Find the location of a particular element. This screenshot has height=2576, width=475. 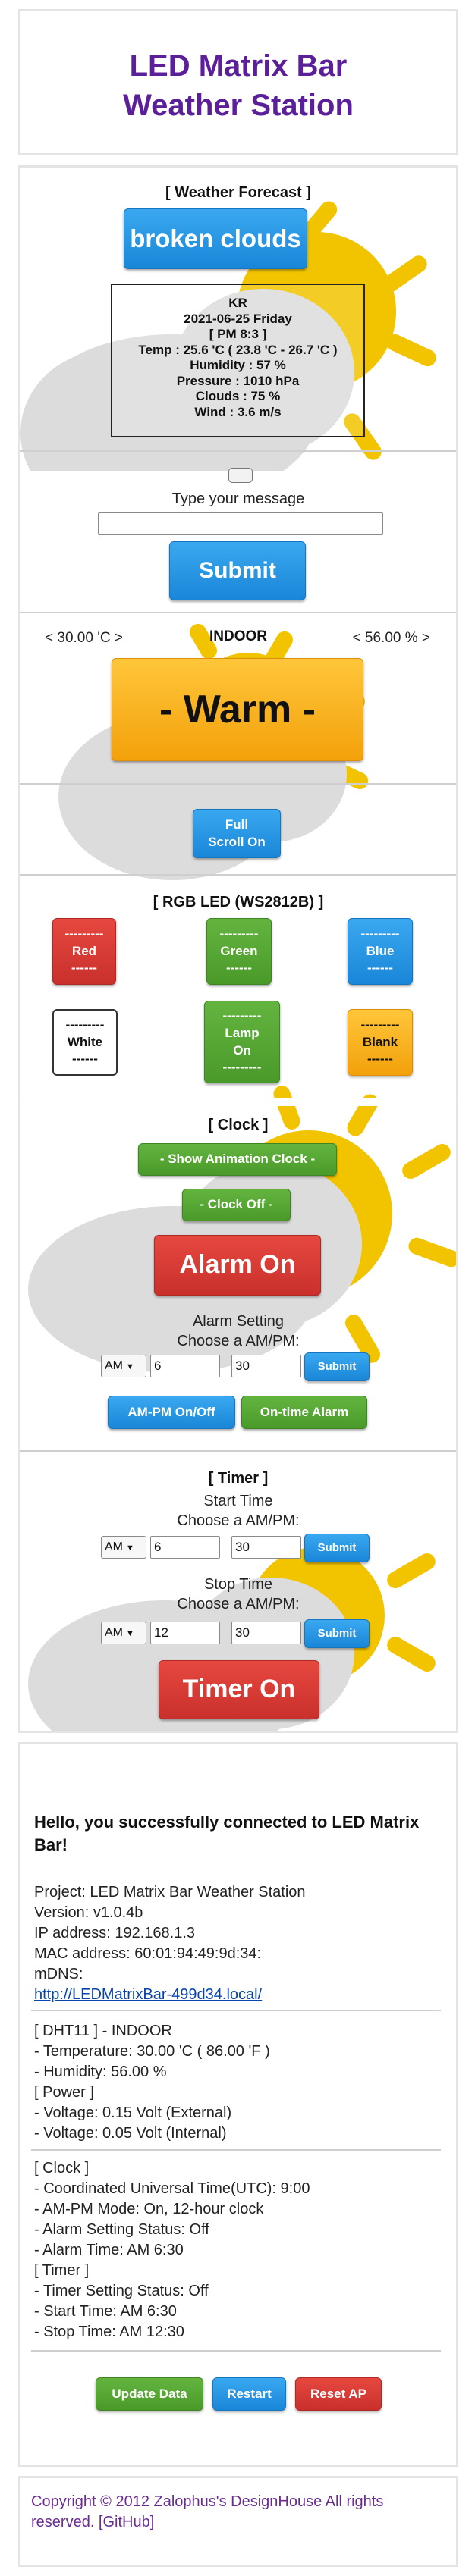

utc-line: - Coordinated Universal Time(UTC): 9:00 is located at coordinates (172, 2188).